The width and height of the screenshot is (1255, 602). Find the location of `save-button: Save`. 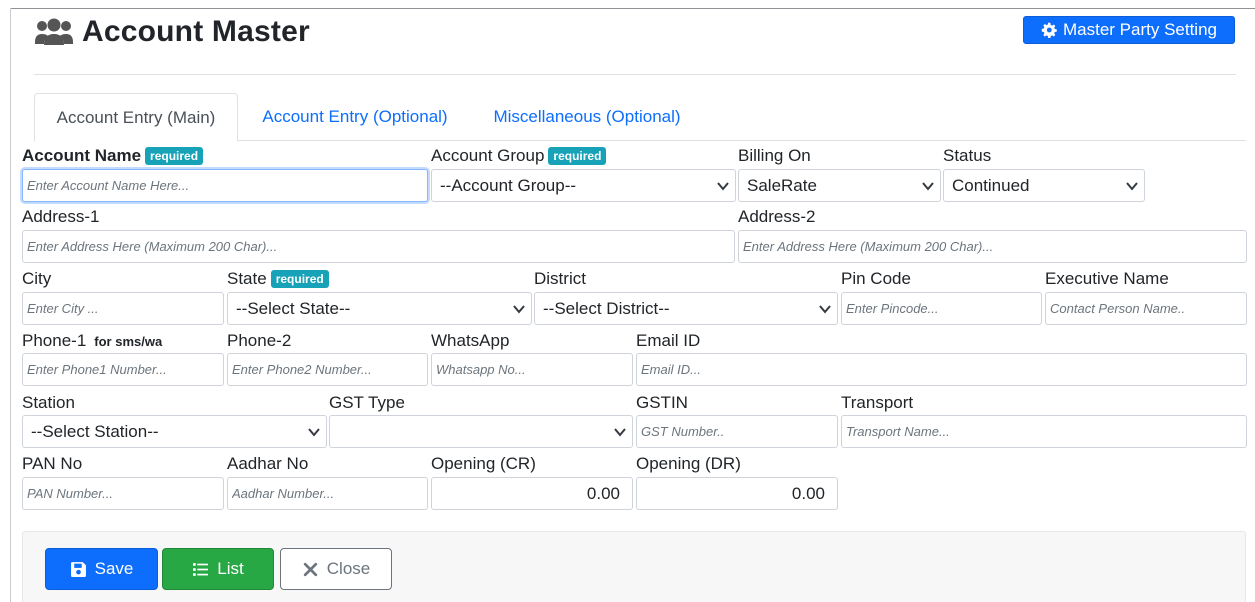

save-button: Save is located at coordinates (101, 569).